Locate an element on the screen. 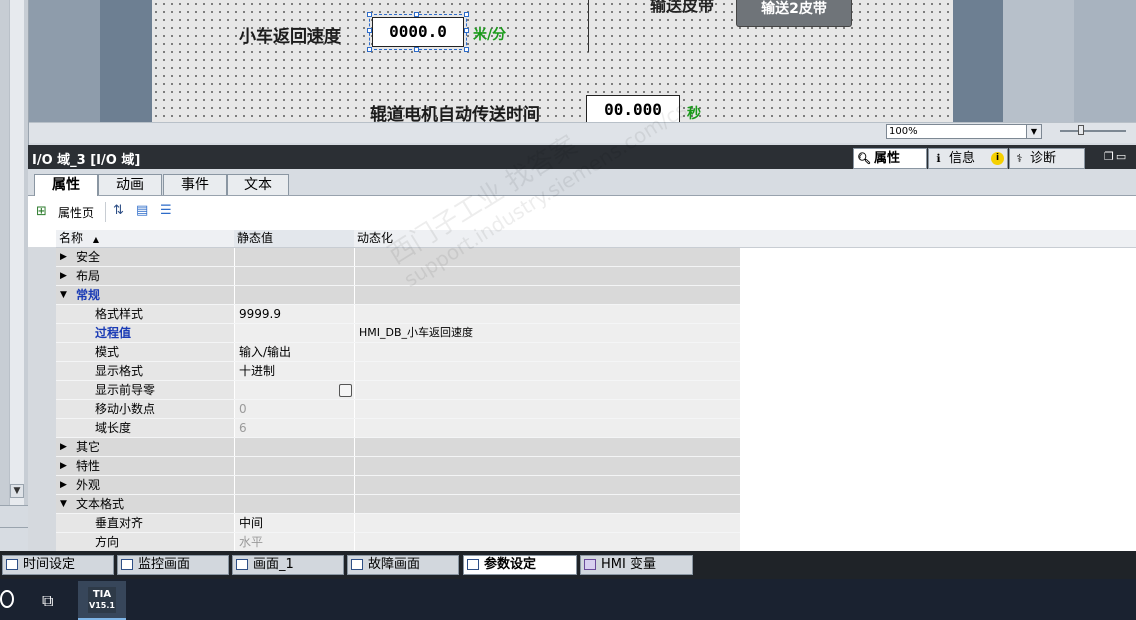 The image size is (1136, 620). property-value: 中间 is located at coordinates (294, 523).